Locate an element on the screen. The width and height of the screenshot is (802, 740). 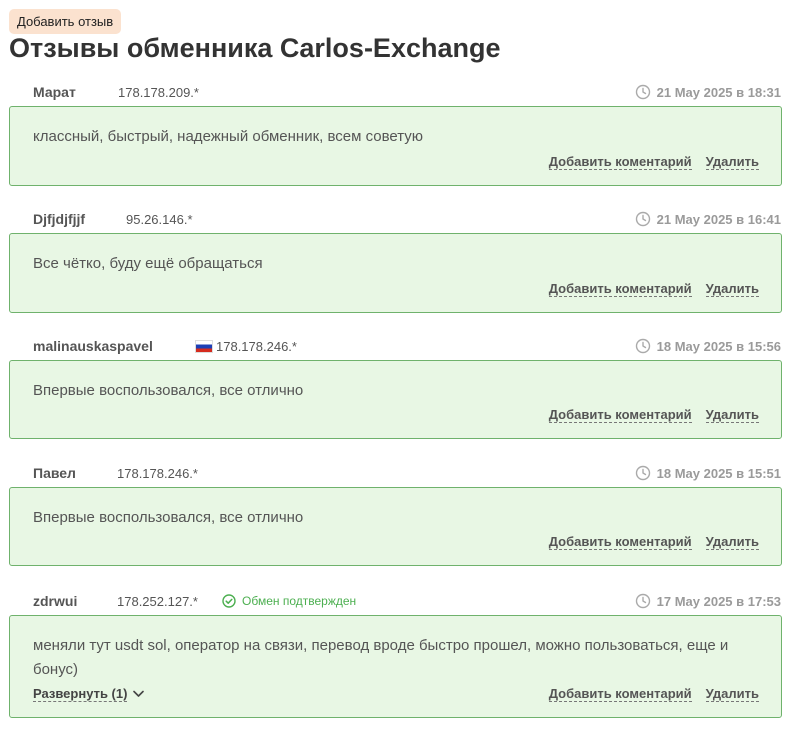
review-date-text: 18 May 2025 в 15:51 is located at coordinates (718, 473).